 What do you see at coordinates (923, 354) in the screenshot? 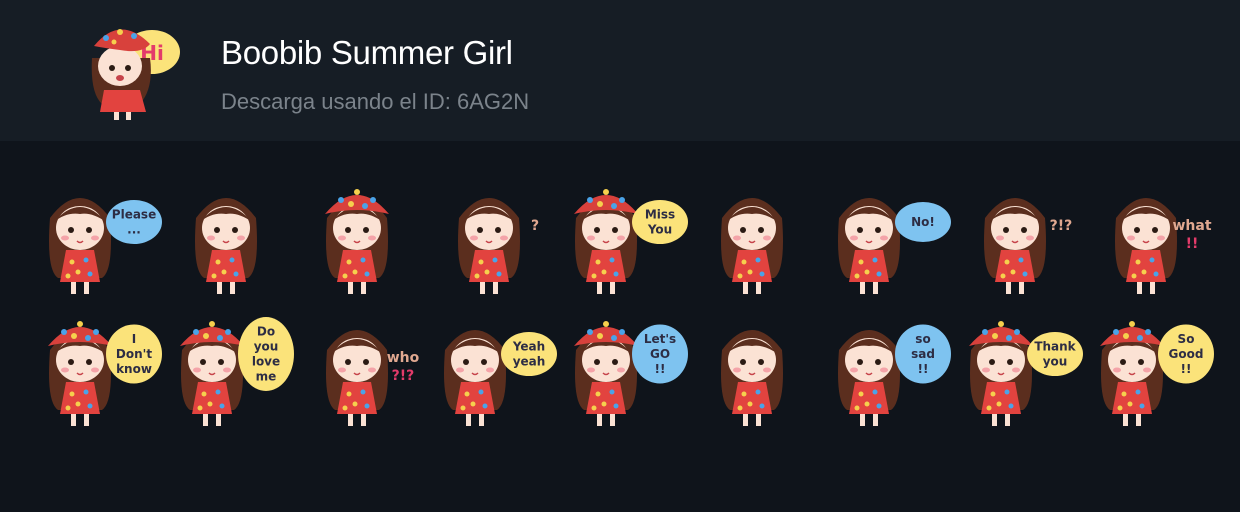
I see `sticker-caption: sad` at bounding box center [923, 354].